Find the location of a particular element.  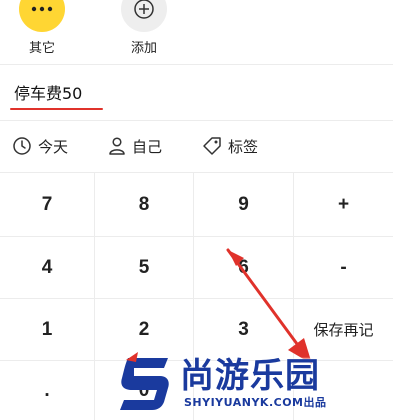

category-label: 添加 is located at coordinates (143, 48).